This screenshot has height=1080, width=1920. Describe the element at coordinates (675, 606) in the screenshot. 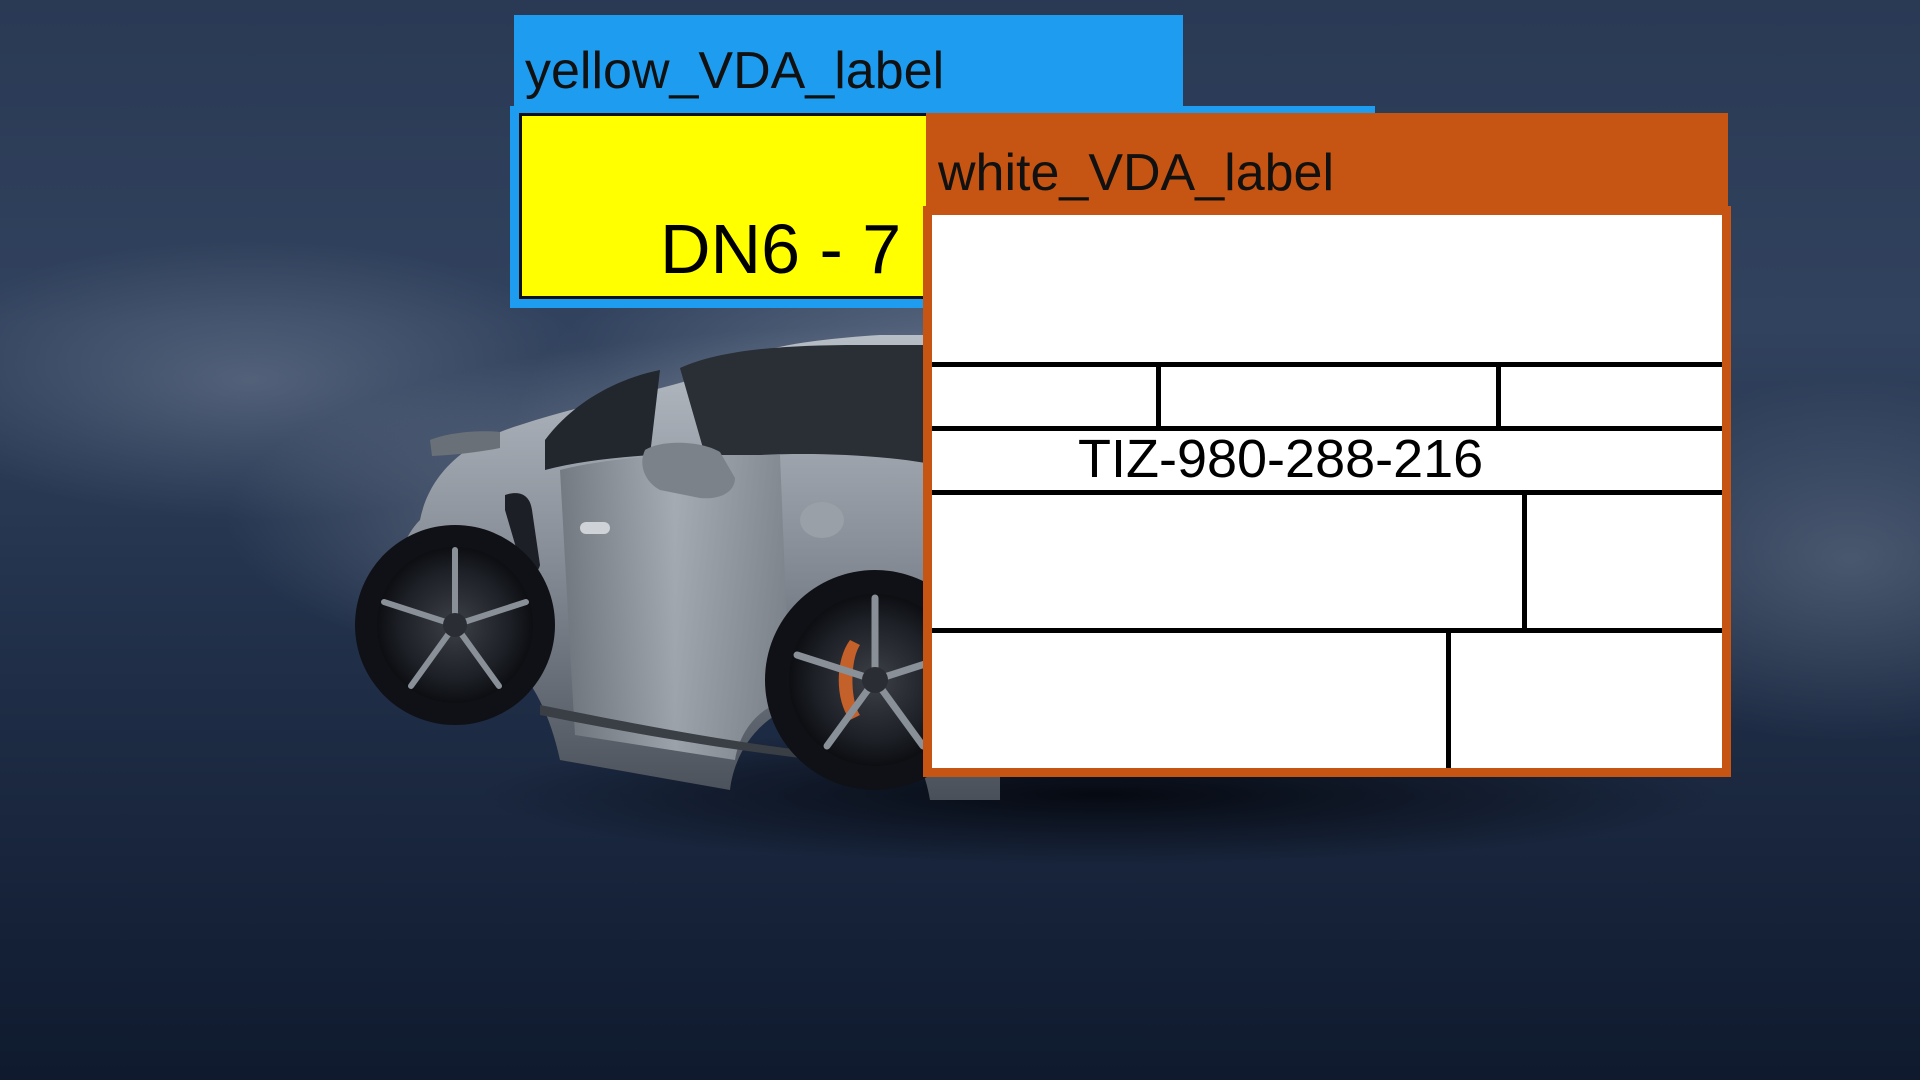

I see `car-door` at that location.